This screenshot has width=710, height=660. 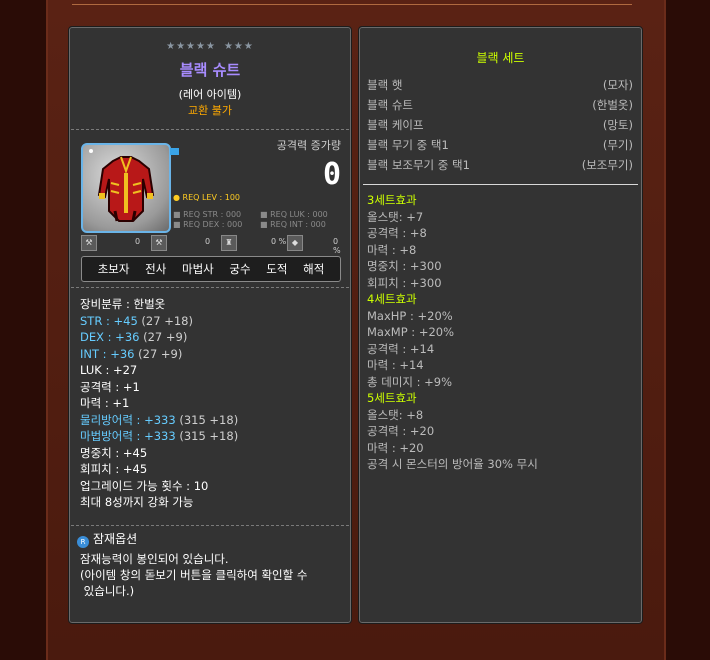 What do you see at coordinates (191, 46) in the screenshot?
I see `star-group-1: ★★★★★` at bounding box center [191, 46].